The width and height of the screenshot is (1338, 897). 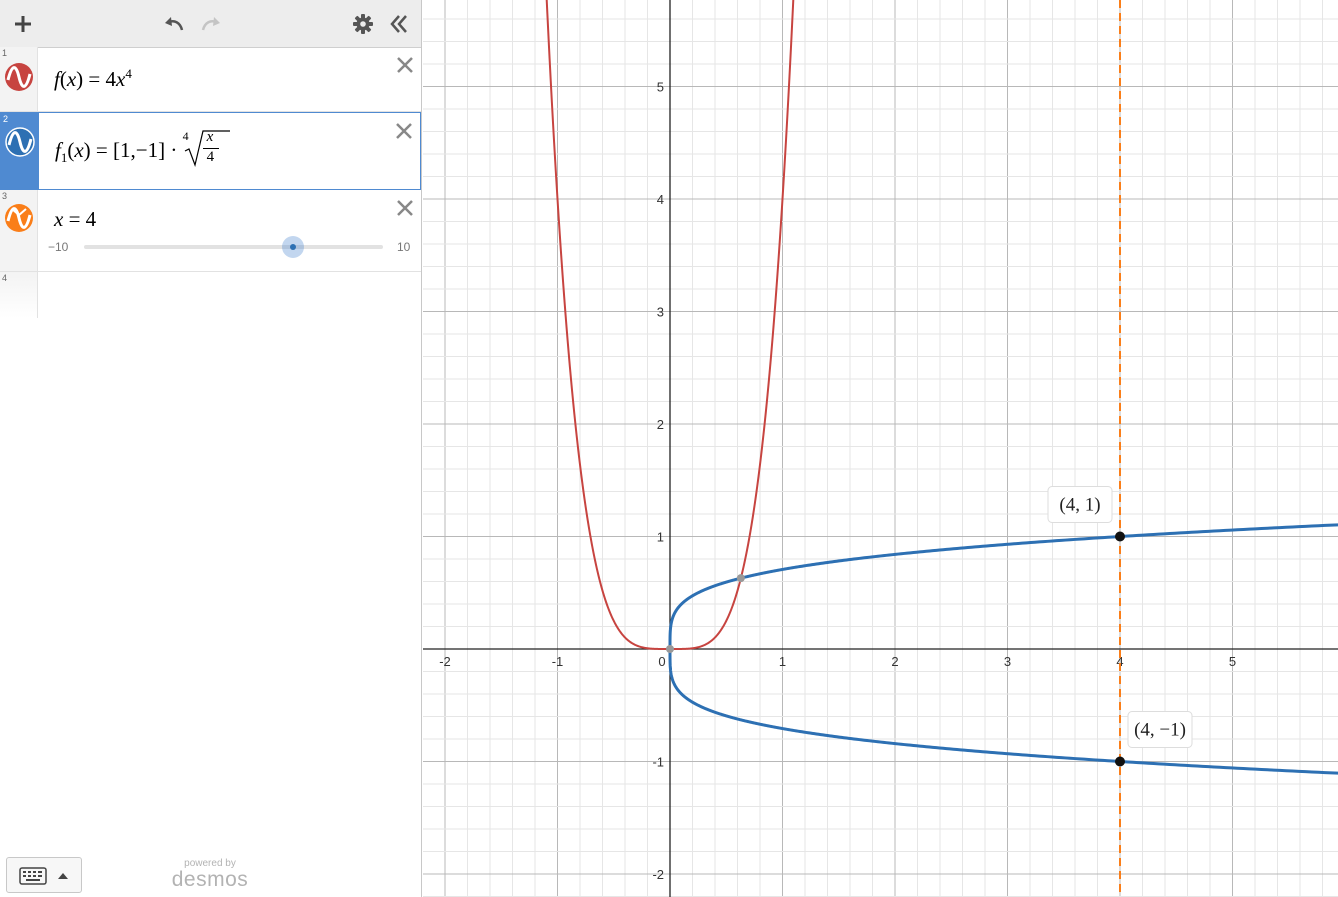 What do you see at coordinates (894, 661) in the screenshot?
I see `x-tick-label: 2` at bounding box center [894, 661].